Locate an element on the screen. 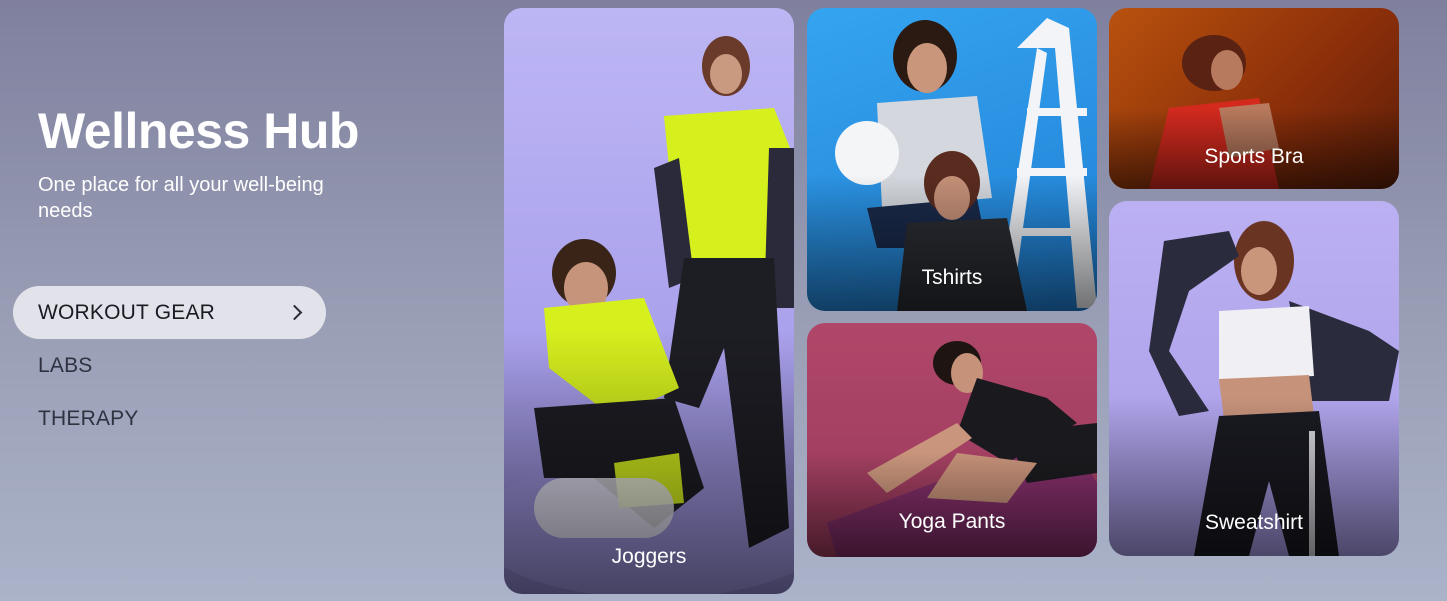 Image resolution: width=1447 pixels, height=601 pixels. nav-item-labs: LABS is located at coordinates (169, 365).